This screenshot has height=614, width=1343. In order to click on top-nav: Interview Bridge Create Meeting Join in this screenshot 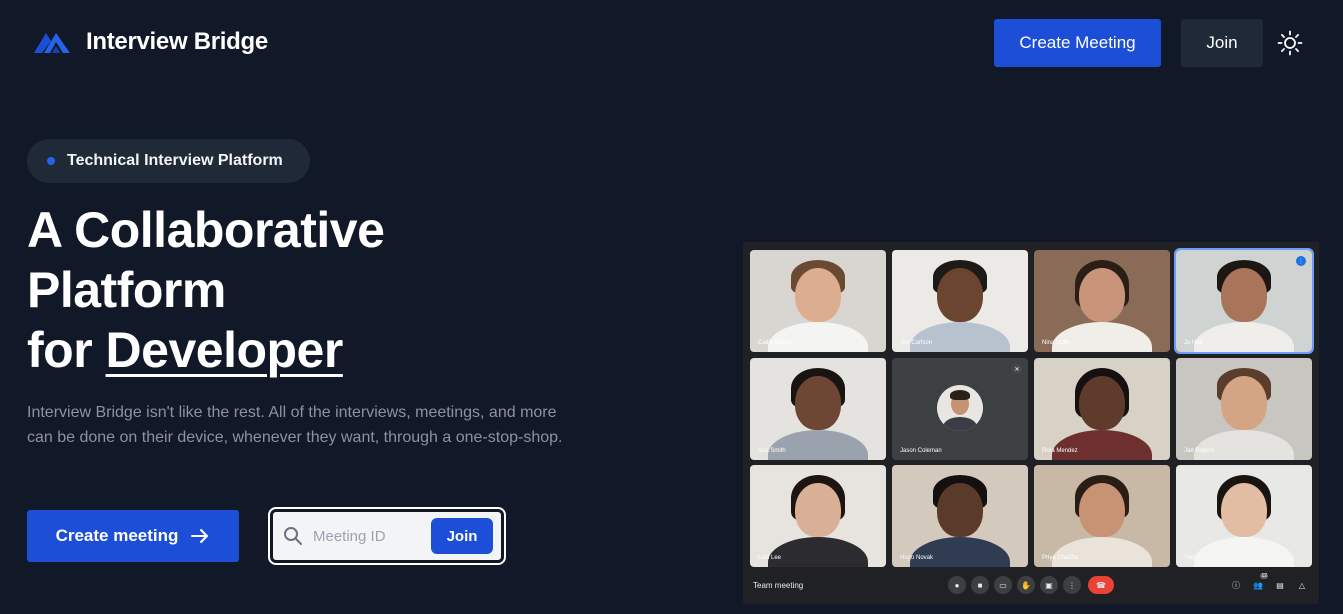, I will do `click(671, 43)`.